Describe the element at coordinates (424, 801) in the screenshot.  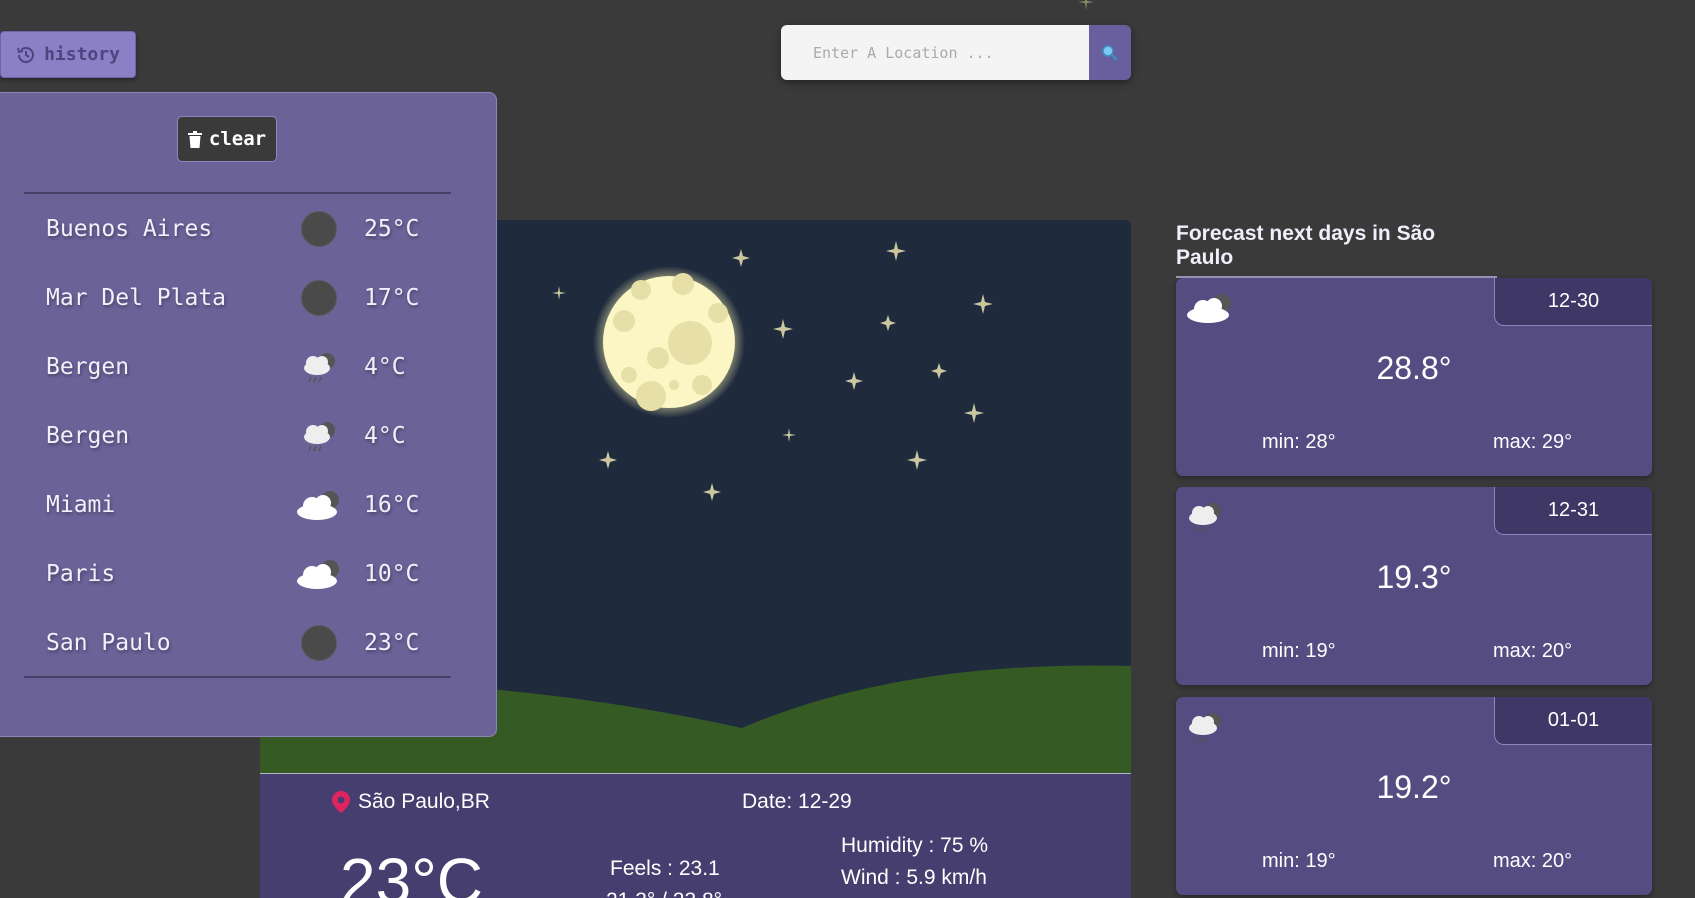
I see `location-label: São Paulo,BR` at that location.